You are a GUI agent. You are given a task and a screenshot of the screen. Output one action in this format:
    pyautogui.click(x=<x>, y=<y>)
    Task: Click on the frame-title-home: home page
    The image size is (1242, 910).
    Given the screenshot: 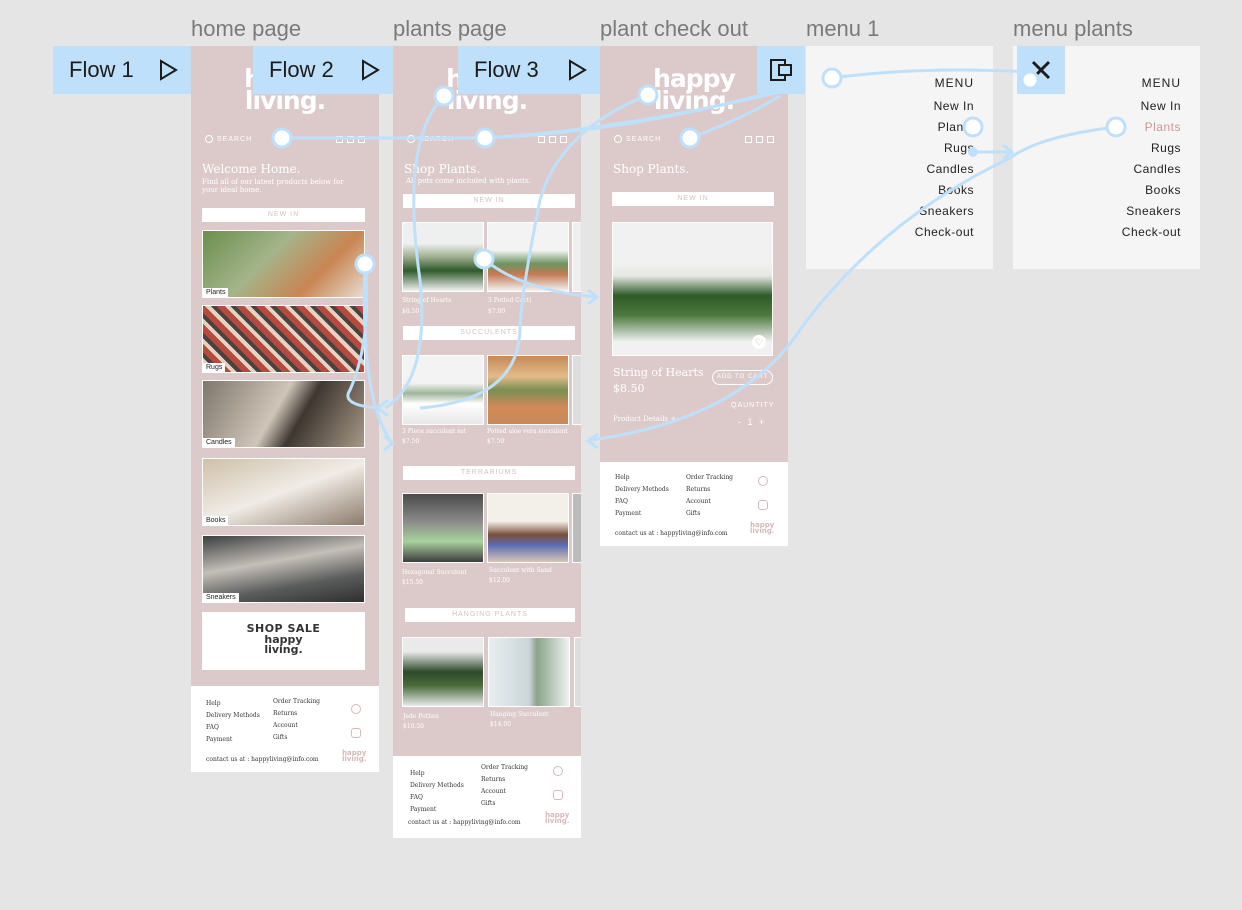 What is the action you would take?
    pyautogui.click(x=246, y=29)
    